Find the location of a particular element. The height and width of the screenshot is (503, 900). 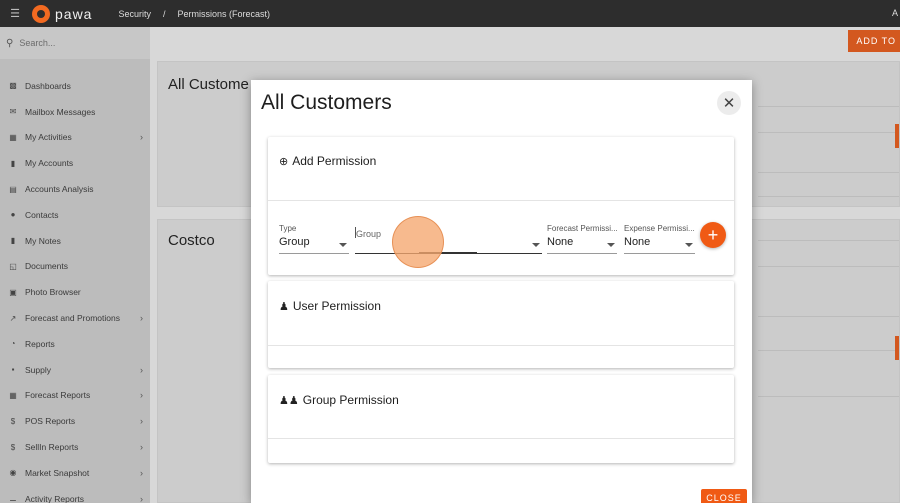

trend-icon: ↗ is located at coordinates (13, 318).